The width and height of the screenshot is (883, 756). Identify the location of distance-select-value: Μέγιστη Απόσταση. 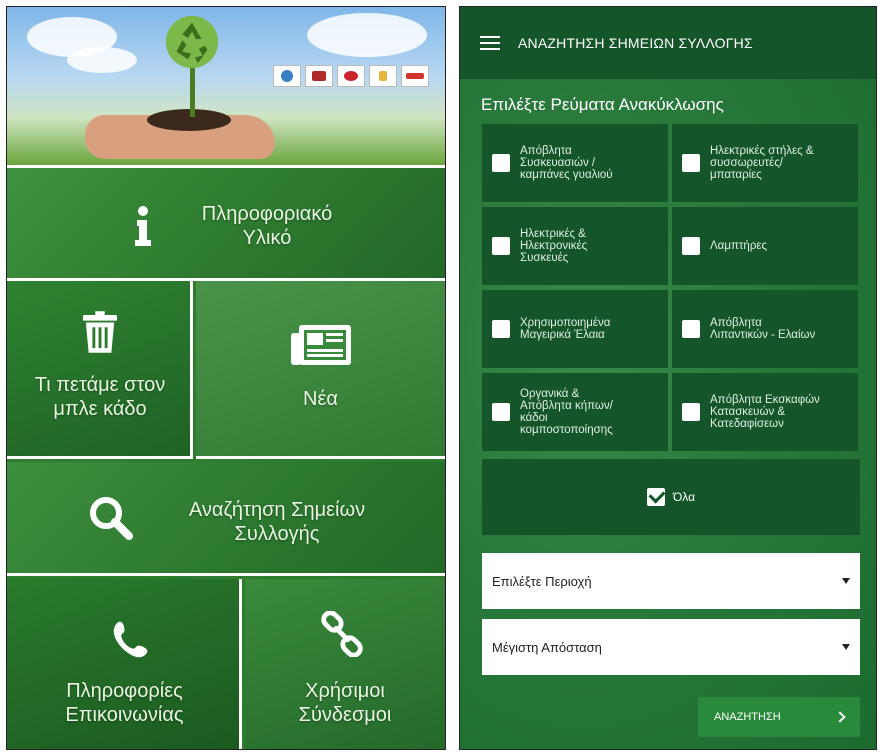
(547, 647).